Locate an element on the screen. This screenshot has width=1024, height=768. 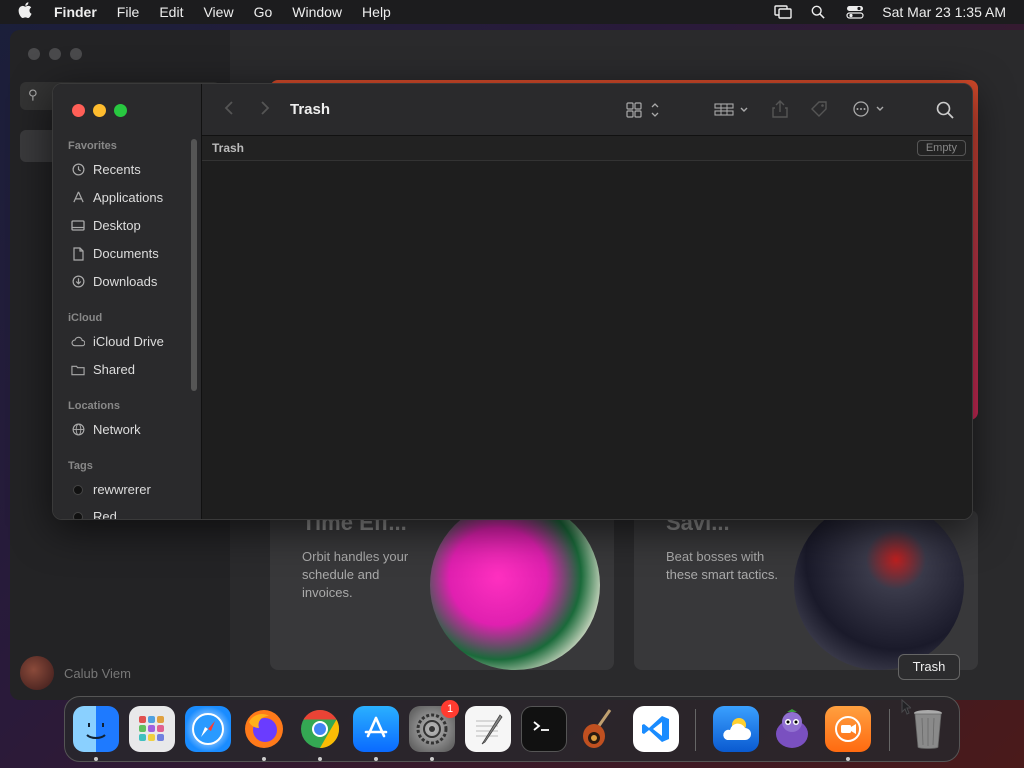
finder-toolbar: Trash is located at coordinates (587, 110).